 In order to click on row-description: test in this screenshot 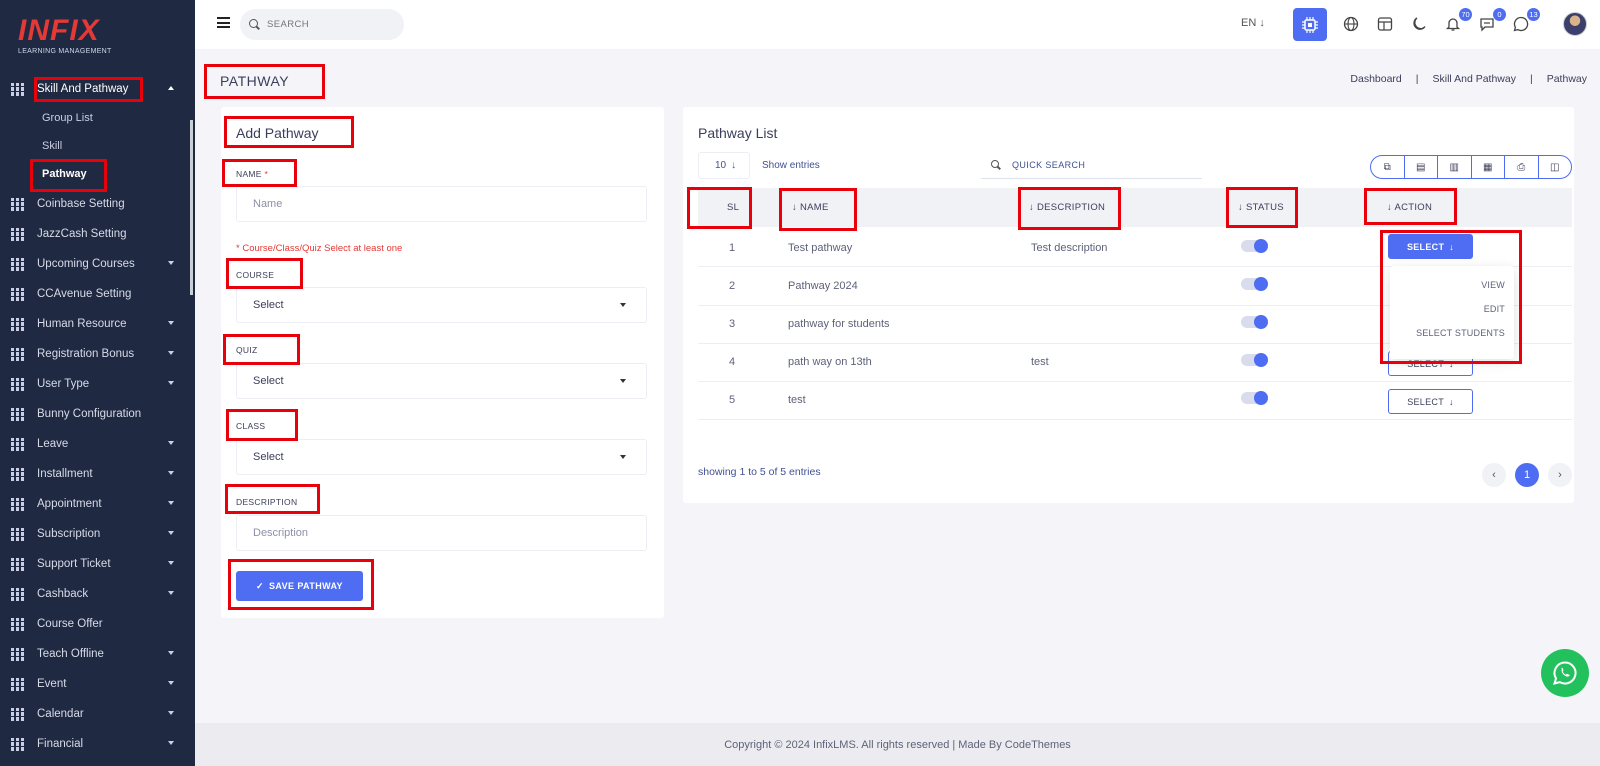, I will do `click(1040, 362)`.